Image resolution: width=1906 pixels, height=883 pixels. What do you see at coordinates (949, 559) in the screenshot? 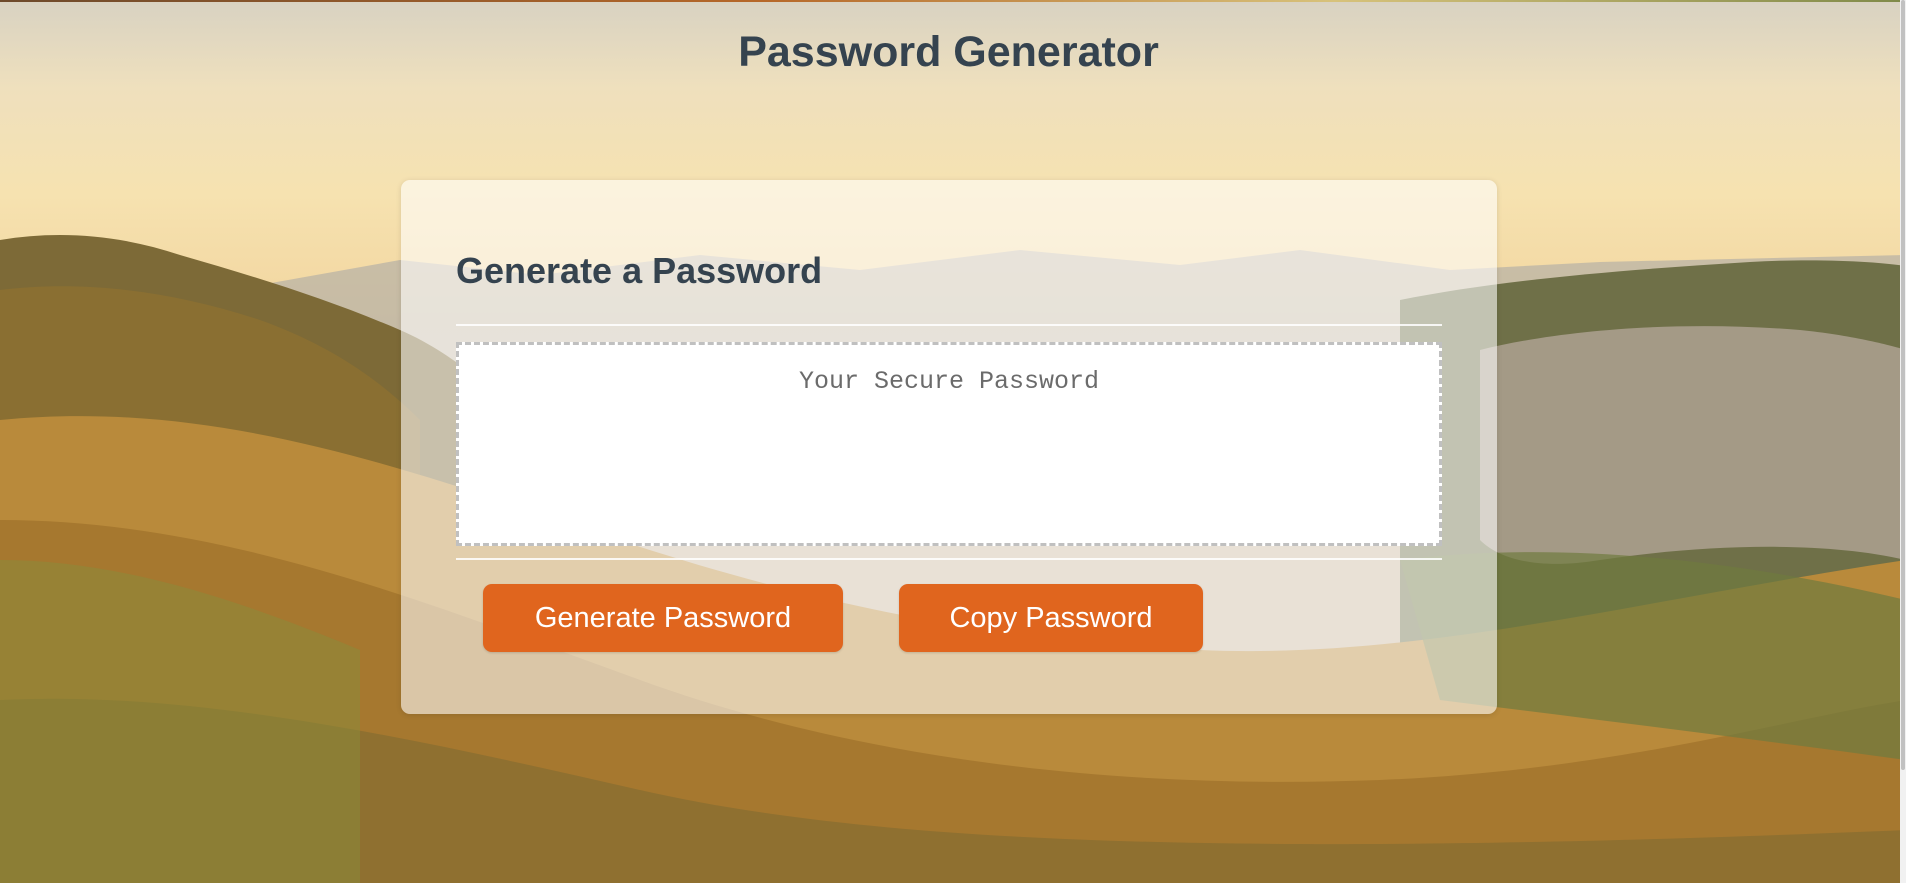
I see `card-divider-bottom` at bounding box center [949, 559].